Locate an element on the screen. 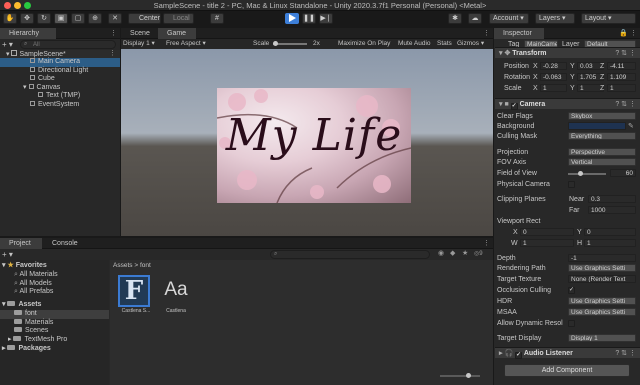 The height and width of the screenshot is (385, 640). fov-axis-dropdown: Vertical is located at coordinates (602, 162).